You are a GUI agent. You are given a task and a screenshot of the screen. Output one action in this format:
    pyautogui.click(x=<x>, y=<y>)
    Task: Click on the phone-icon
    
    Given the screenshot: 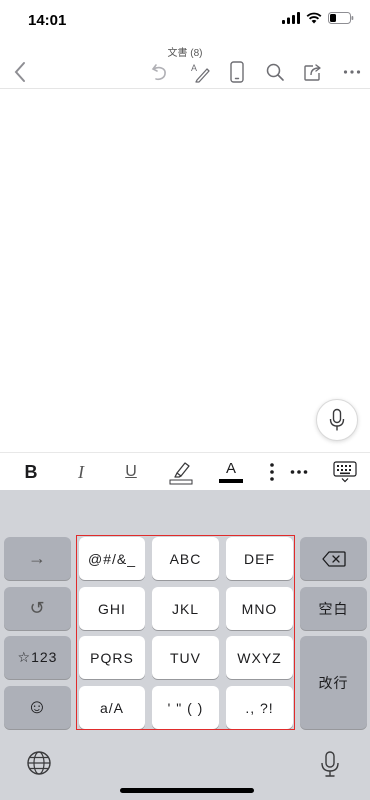 What is the action you would take?
    pyautogui.click(x=237, y=72)
    